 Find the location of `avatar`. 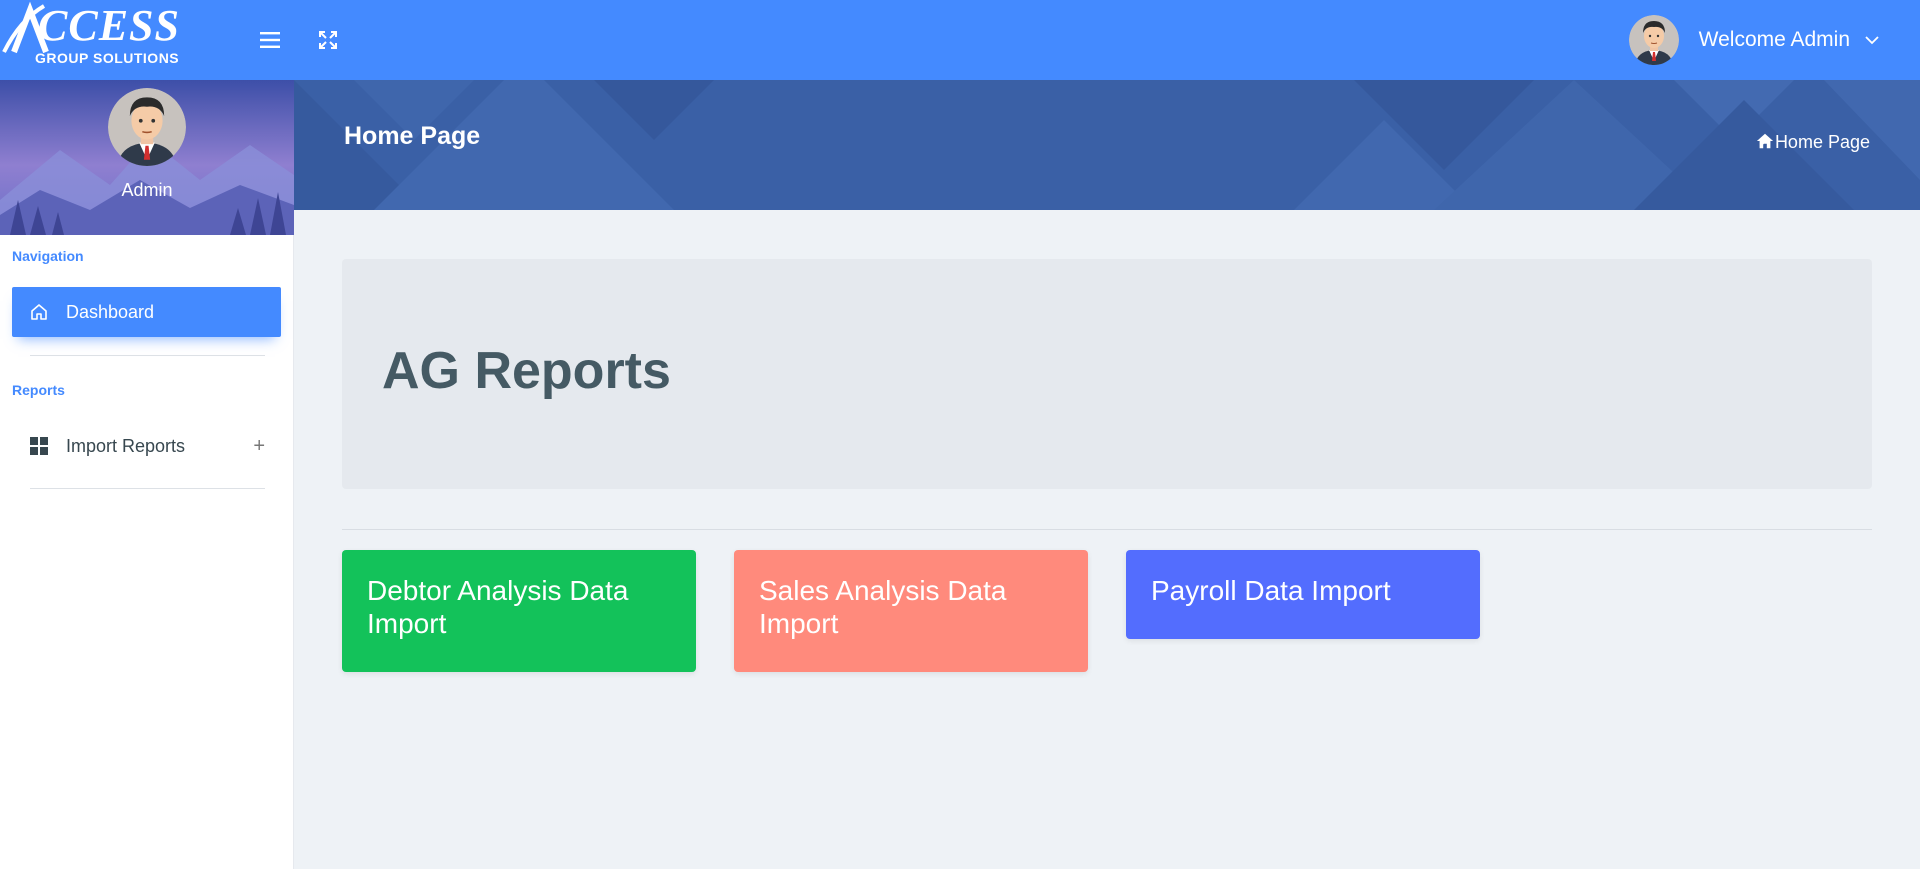

avatar is located at coordinates (1653, 40).